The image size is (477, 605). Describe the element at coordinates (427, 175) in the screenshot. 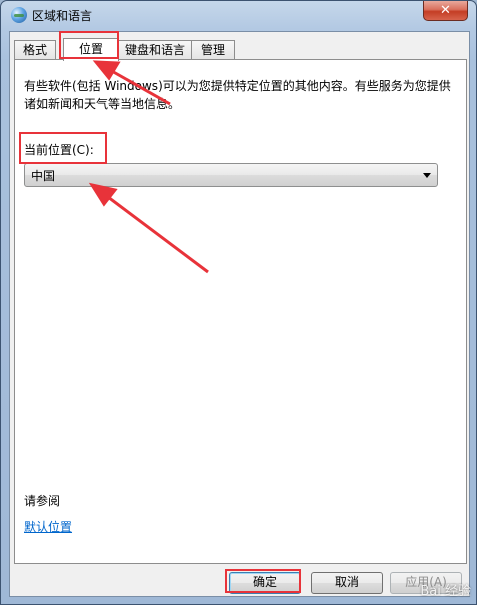

I see `chevron-down-icon` at that location.